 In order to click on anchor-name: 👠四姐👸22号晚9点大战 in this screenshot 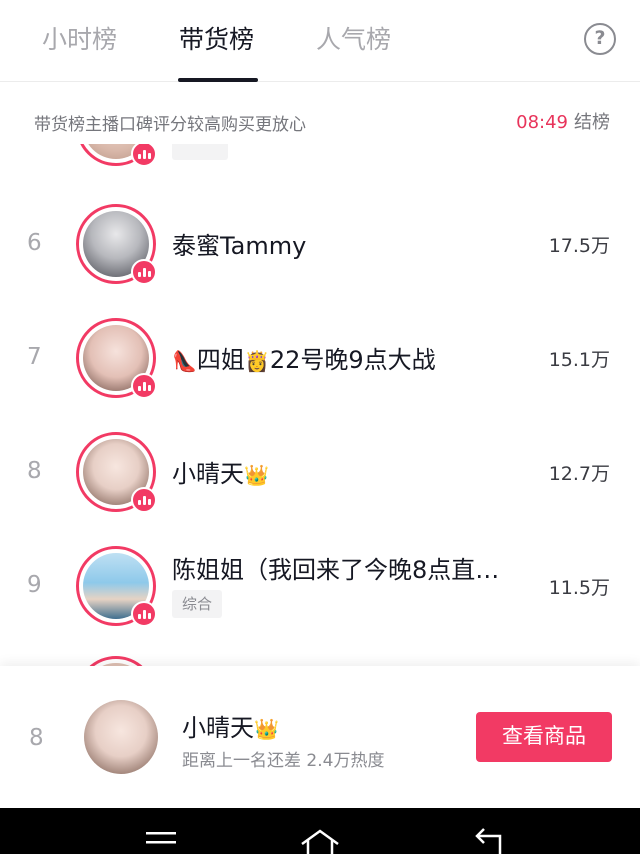, I will do `click(304, 357)`.